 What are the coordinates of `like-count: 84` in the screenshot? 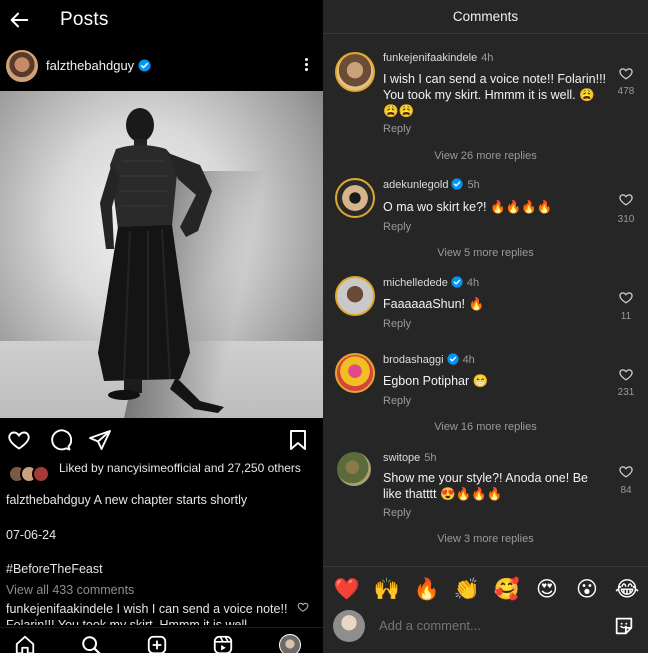 It's located at (626, 490).